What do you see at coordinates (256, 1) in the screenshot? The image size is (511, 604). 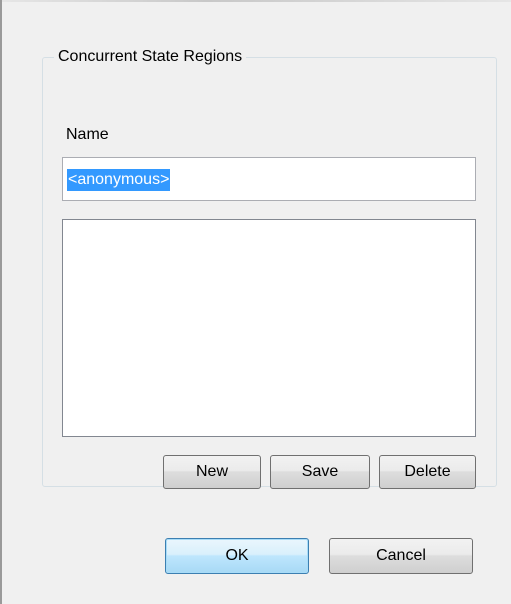 I see `dialog-top-edge` at bounding box center [256, 1].